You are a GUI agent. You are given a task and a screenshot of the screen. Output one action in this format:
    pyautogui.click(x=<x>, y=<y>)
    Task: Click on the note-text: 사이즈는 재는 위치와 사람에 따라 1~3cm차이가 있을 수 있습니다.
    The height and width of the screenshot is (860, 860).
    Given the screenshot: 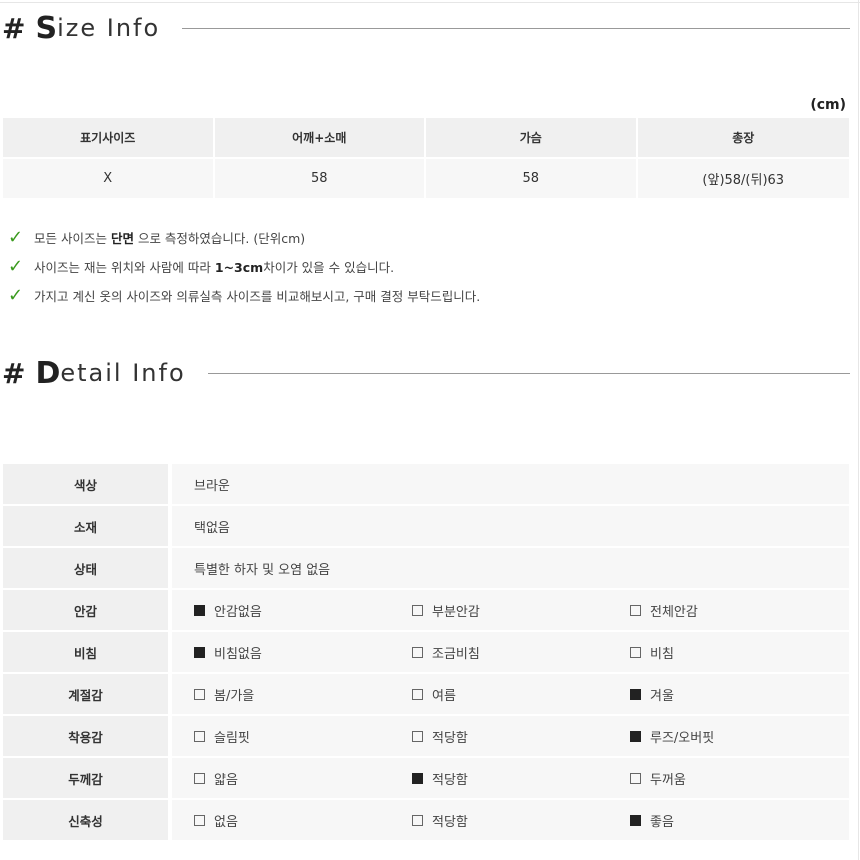 What is the action you would take?
    pyautogui.click(x=214, y=266)
    